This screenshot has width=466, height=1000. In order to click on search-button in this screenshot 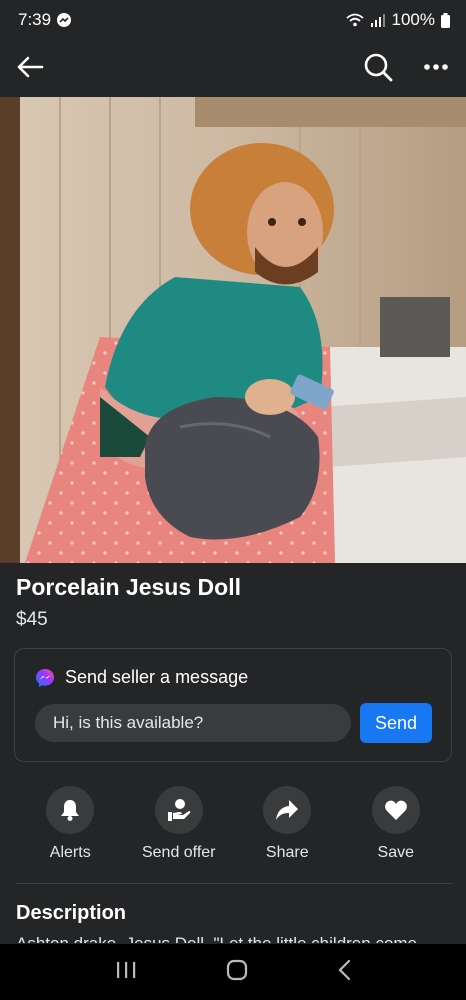, I will do `click(378, 67)`.